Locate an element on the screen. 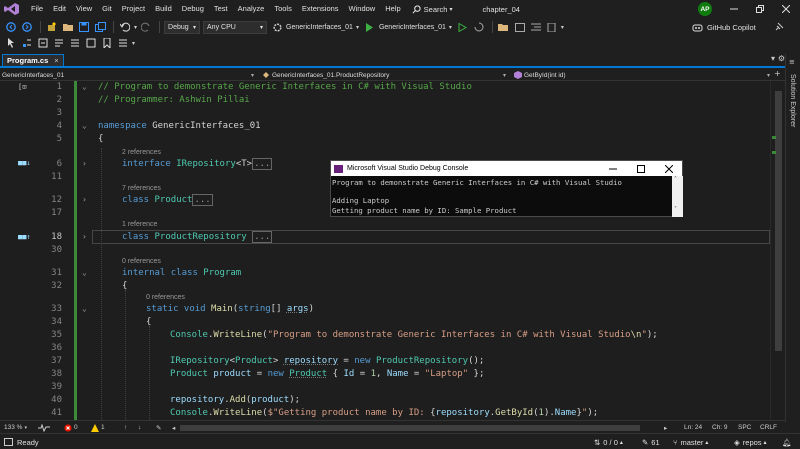 This screenshot has width=800, height=449. menu-git: Git is located at coordinates (107, 9).